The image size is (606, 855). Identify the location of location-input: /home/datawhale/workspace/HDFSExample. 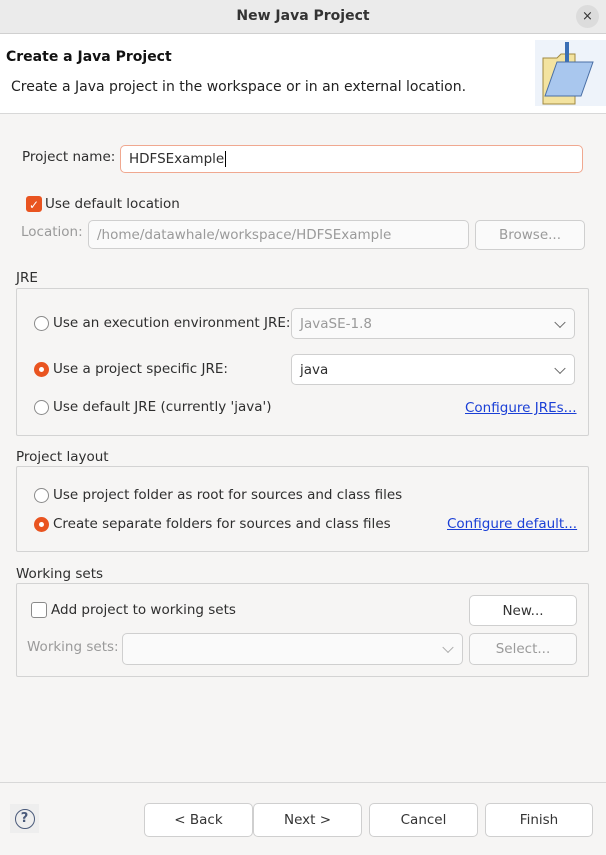
(278, 234).